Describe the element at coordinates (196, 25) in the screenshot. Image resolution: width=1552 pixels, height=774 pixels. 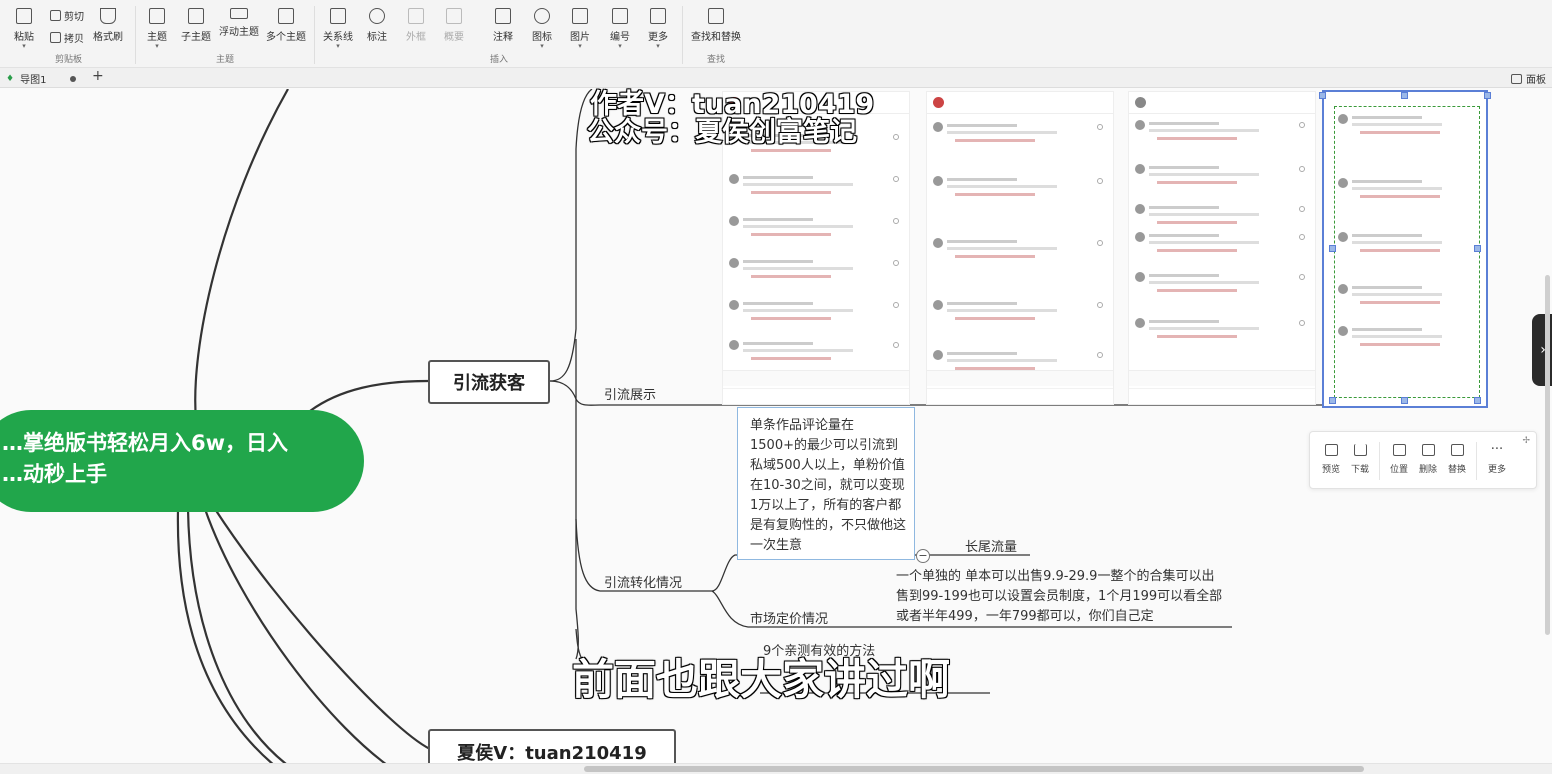
I see `subtopic-button: 子主题` at that location.